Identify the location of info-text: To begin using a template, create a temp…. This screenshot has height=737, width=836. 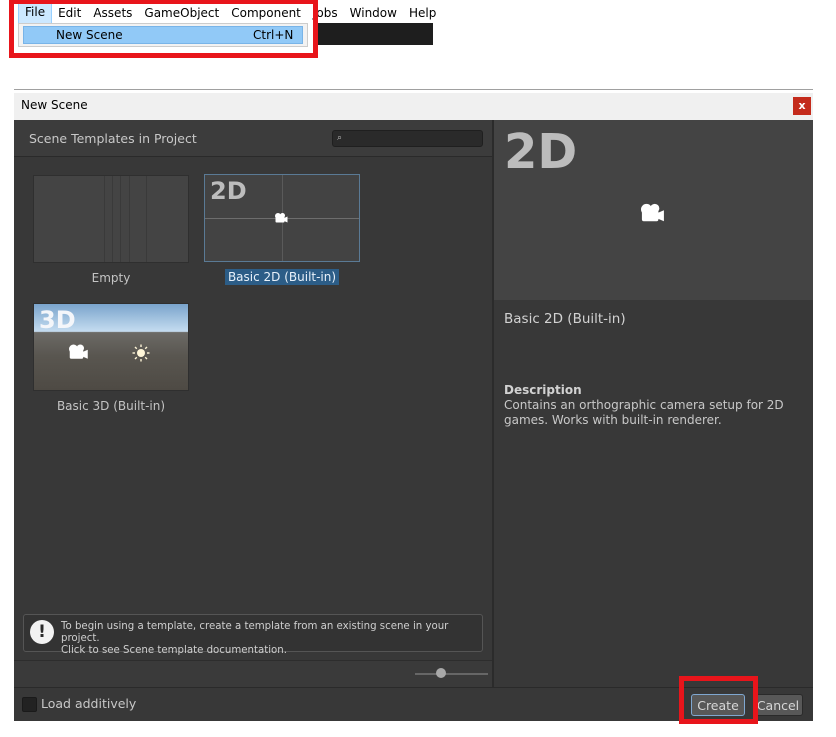
(255, 638).